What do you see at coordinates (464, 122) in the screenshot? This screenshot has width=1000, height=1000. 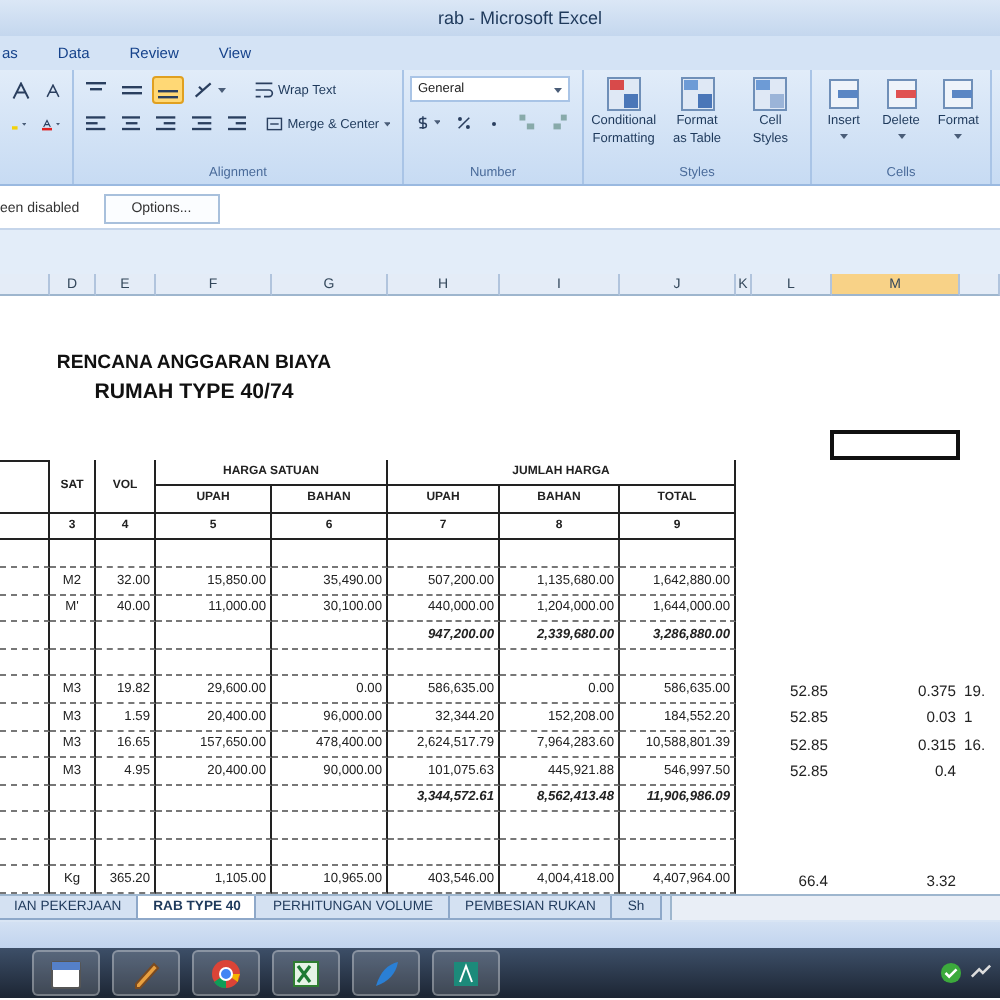 I see `percent-icon` at bounding box center [464, 122].